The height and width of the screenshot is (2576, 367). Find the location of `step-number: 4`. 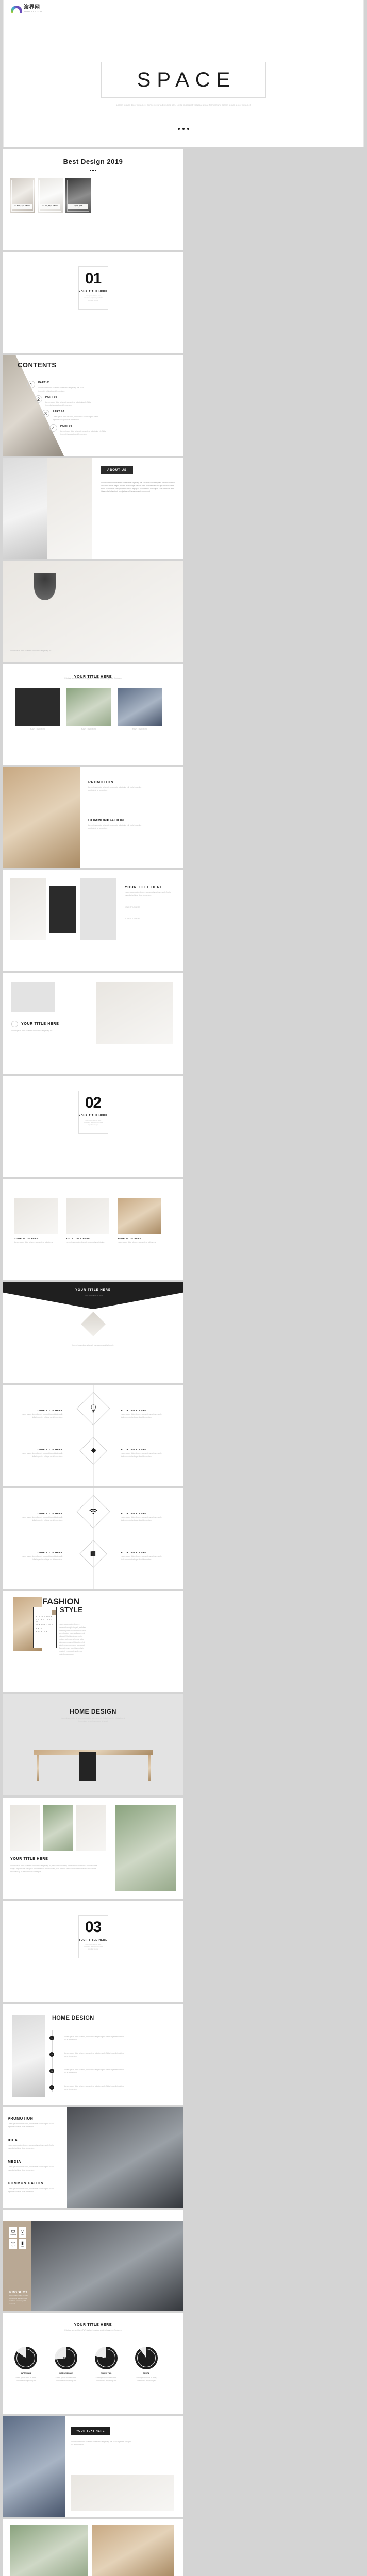

step-number: 4 is located at coordinates (53, 428).